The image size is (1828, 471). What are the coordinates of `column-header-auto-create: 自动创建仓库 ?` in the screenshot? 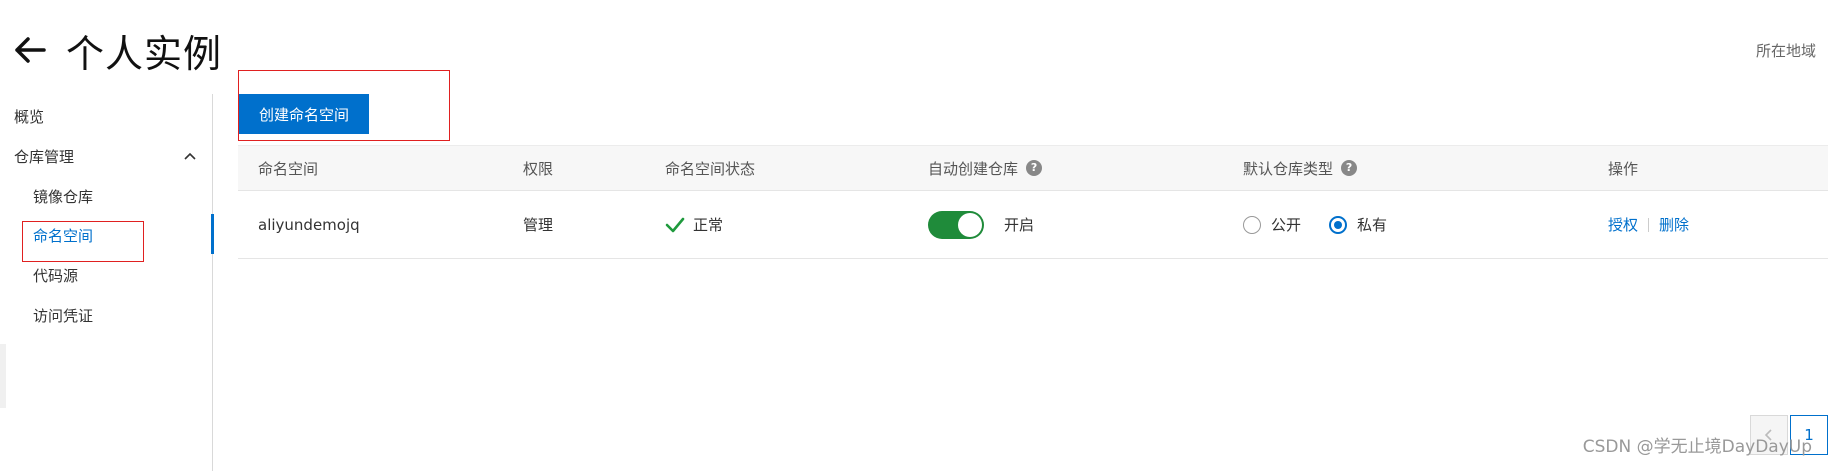 It's located at (985, 168).